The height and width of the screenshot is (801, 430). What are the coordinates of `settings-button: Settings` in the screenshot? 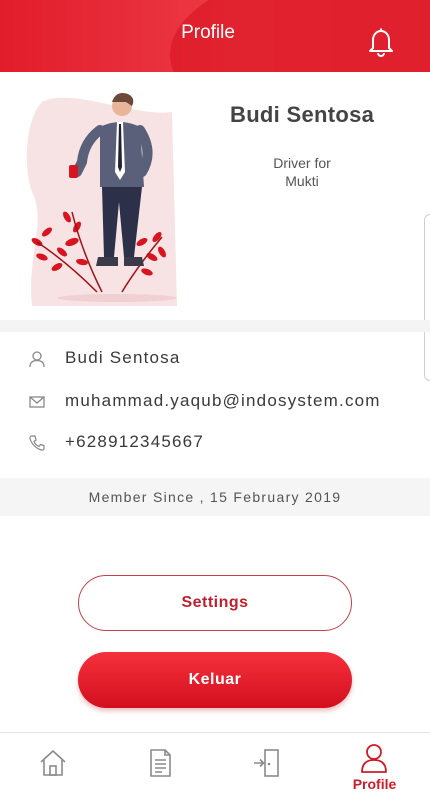 It's located at (215, 603).